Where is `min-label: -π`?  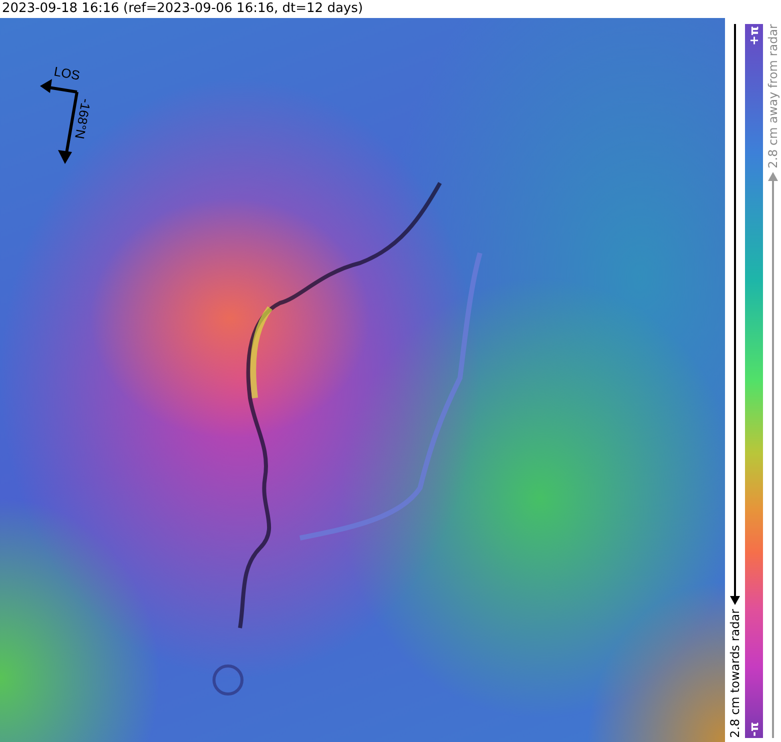
min-label: -π is located at coordinates (754, 729).